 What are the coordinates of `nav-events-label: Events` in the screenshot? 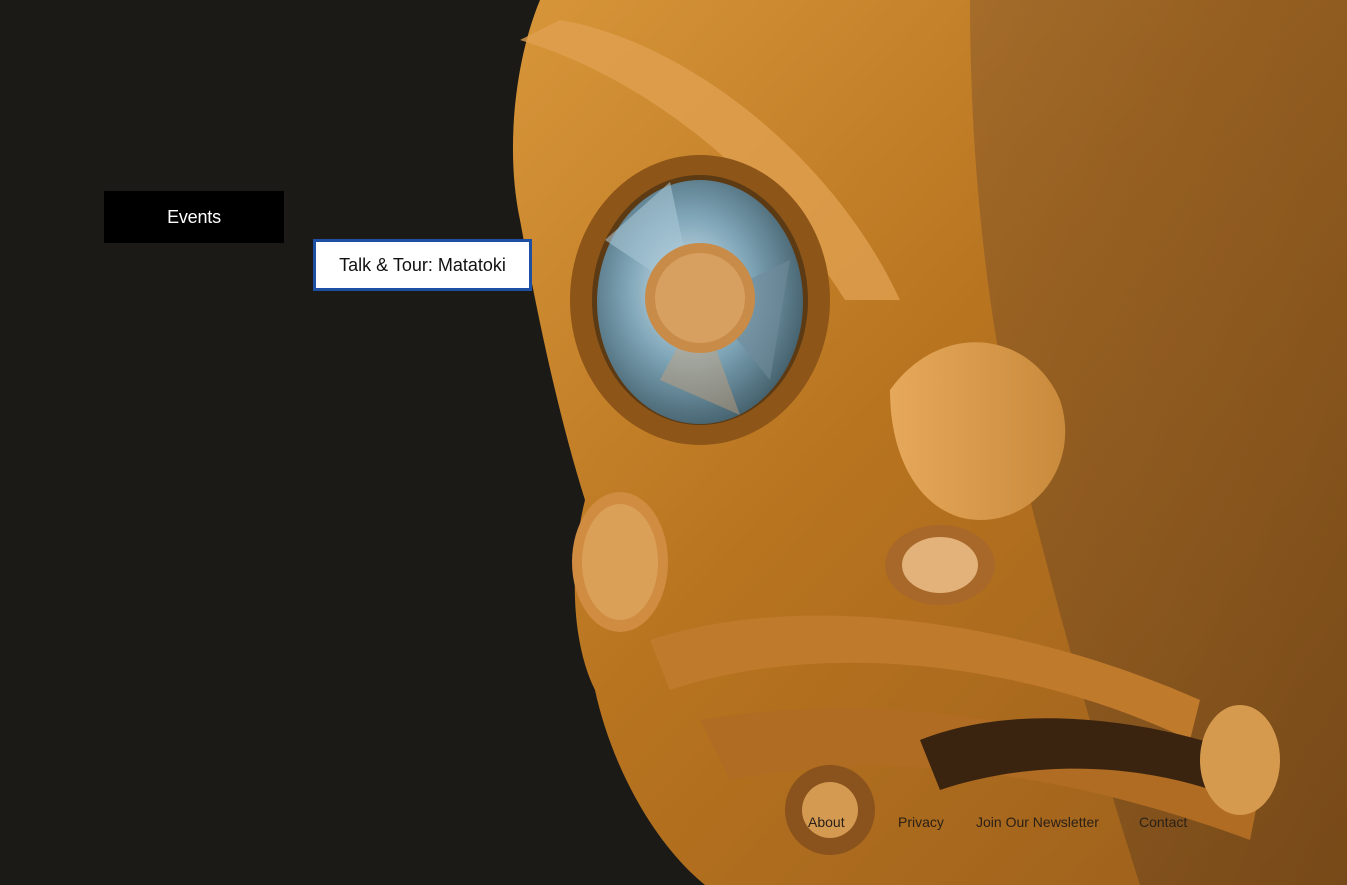 It's located at (194, 216).